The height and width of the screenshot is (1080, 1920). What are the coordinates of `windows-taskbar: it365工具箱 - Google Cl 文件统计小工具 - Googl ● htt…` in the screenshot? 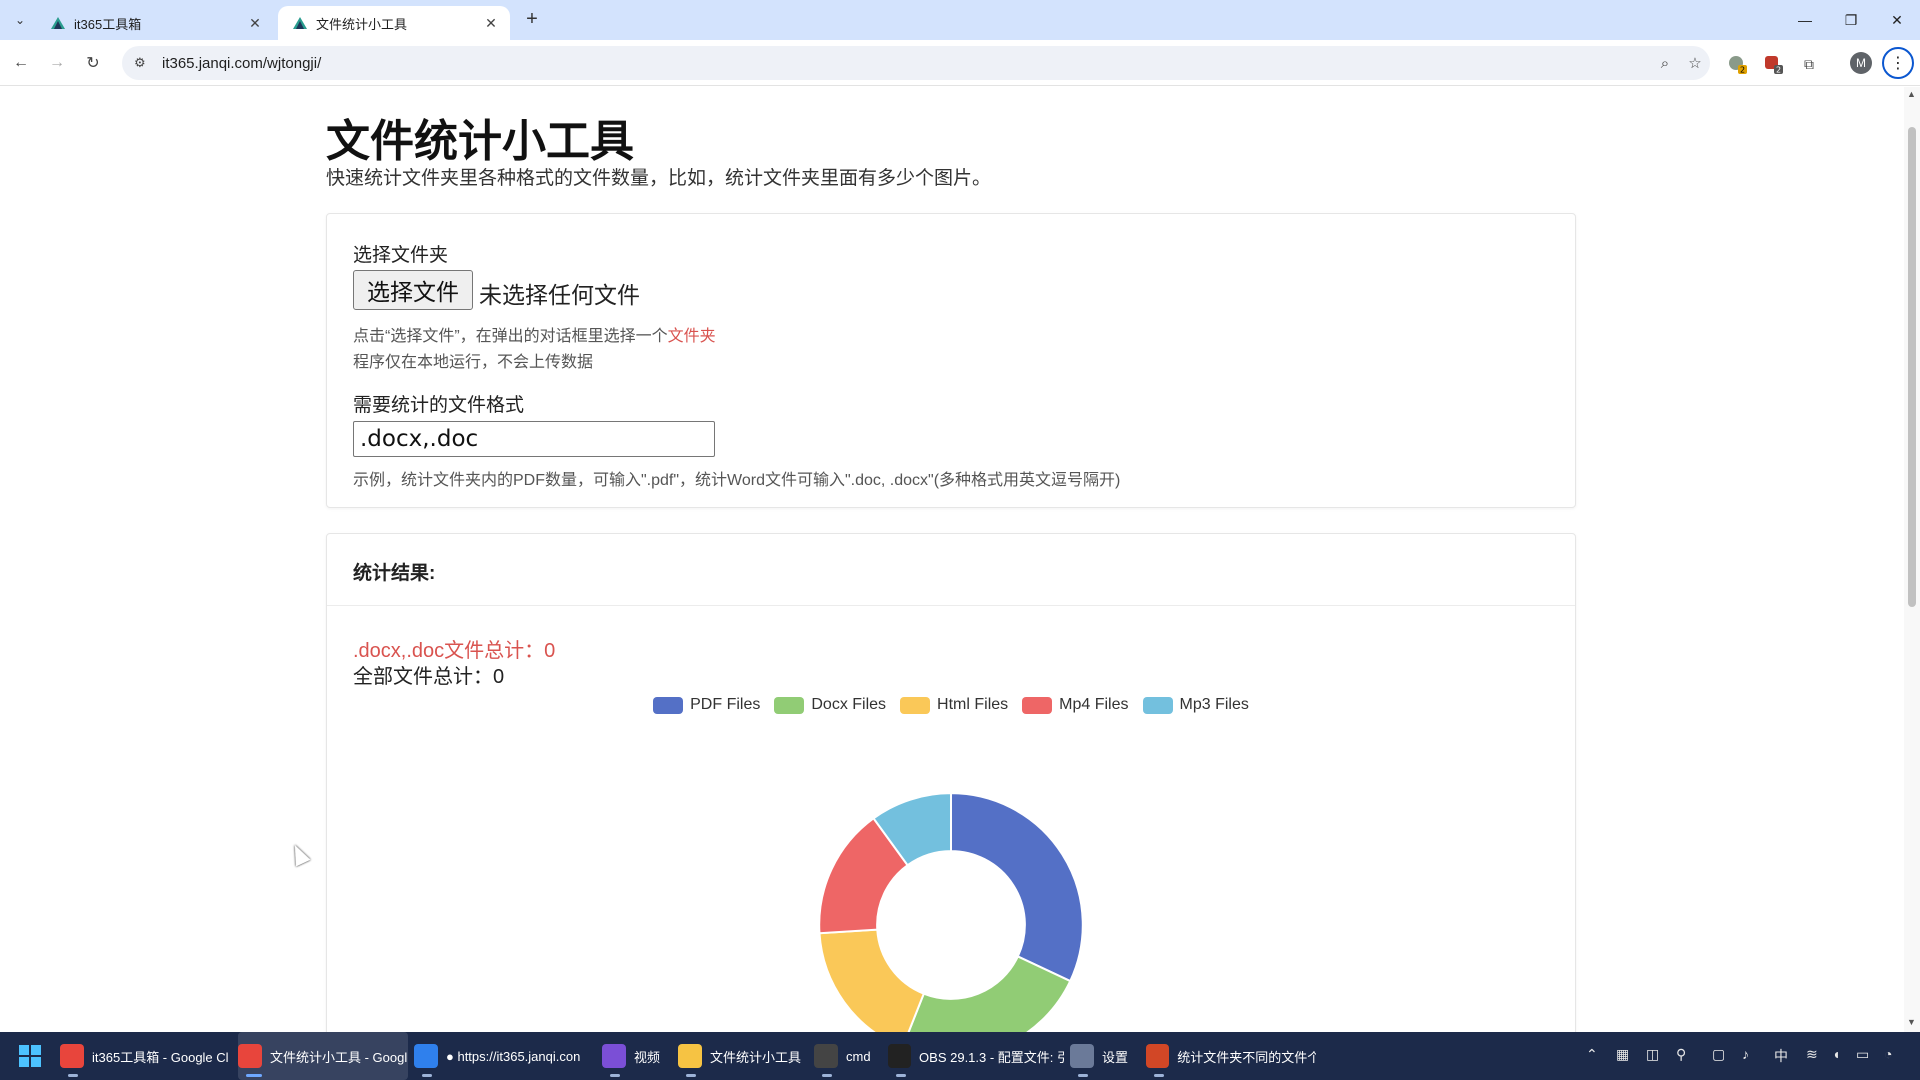 It's located at (960, 1056).